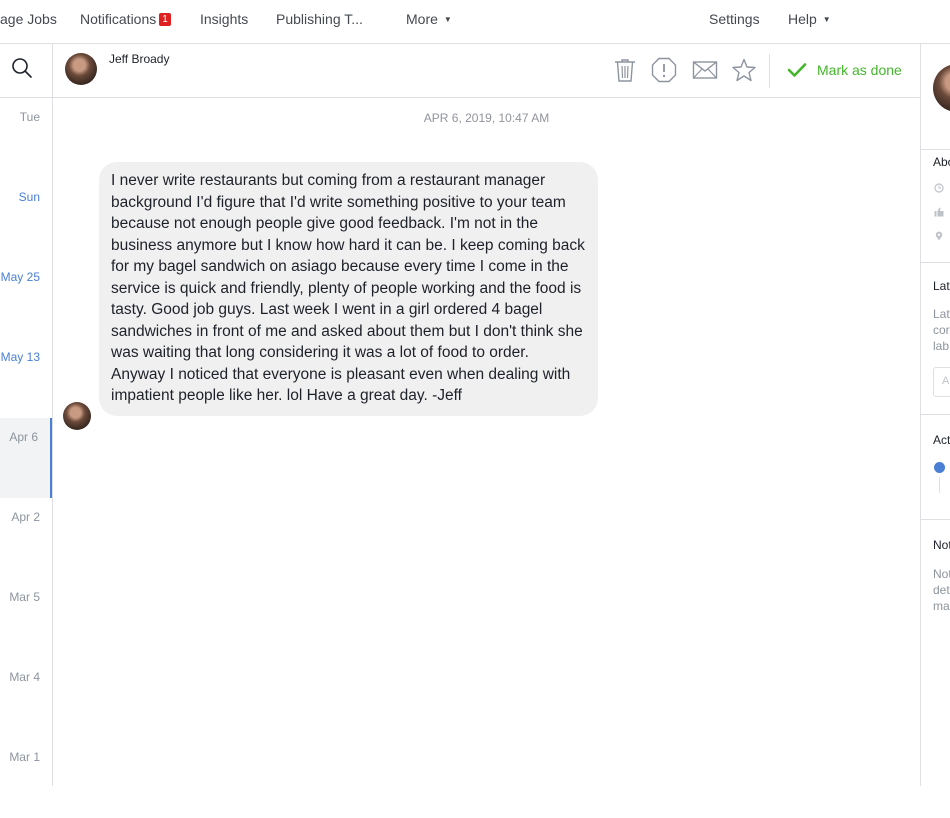  What do you see at coordinates (29, 117) in the screenshot?
I see `date-label: Tue` at bounding box center [29, 117].